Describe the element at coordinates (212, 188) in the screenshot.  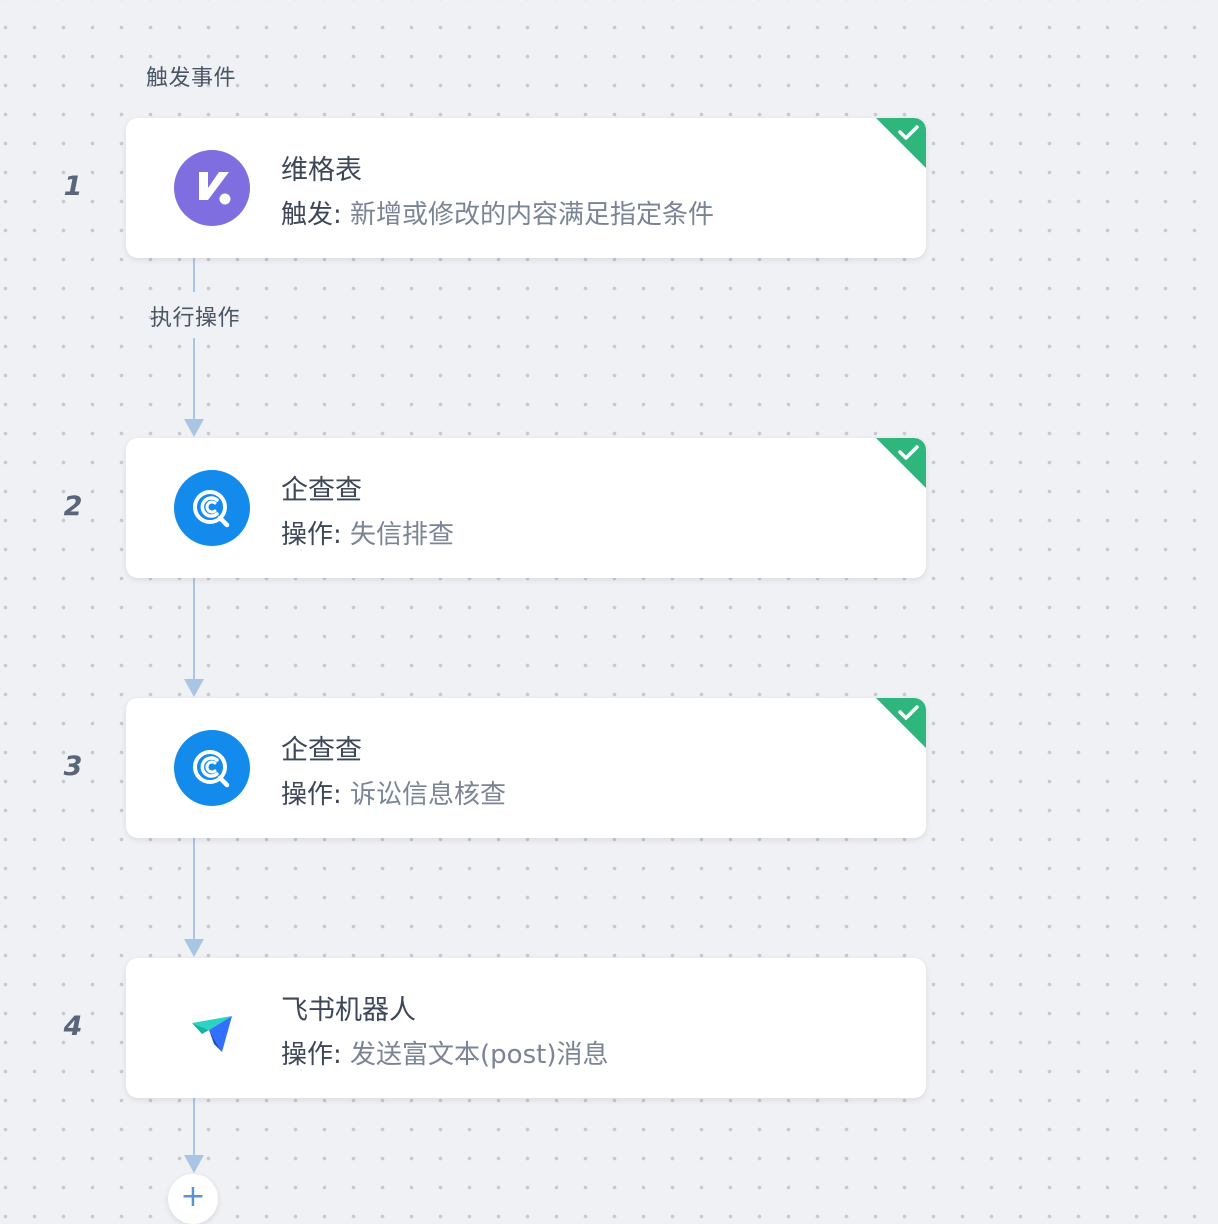
I see `vika-logo-icon` at that location.